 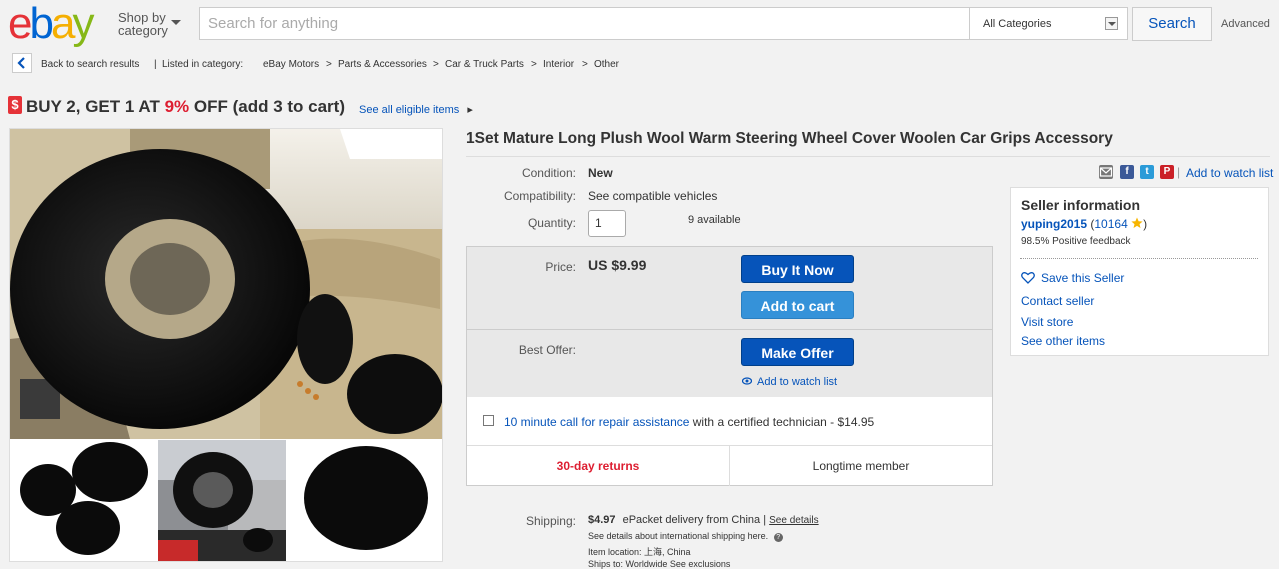 I want to click on search-button: Search, so click(x=1172, y=24).